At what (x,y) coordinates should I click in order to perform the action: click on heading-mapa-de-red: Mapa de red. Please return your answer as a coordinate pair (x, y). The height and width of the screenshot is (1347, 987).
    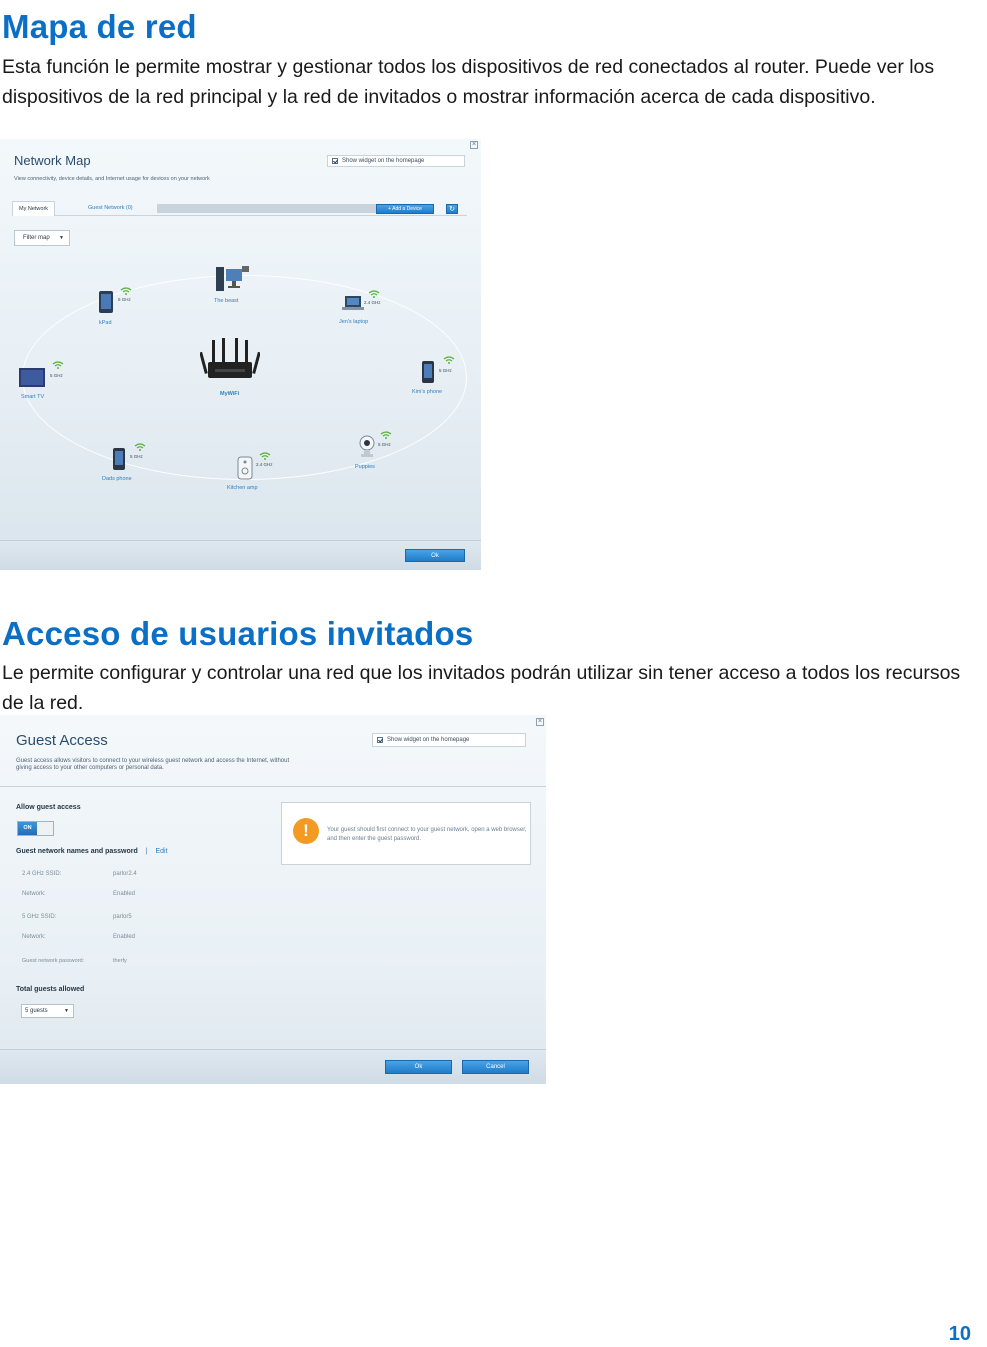
    Looking at the image, I should click on (99, 26).